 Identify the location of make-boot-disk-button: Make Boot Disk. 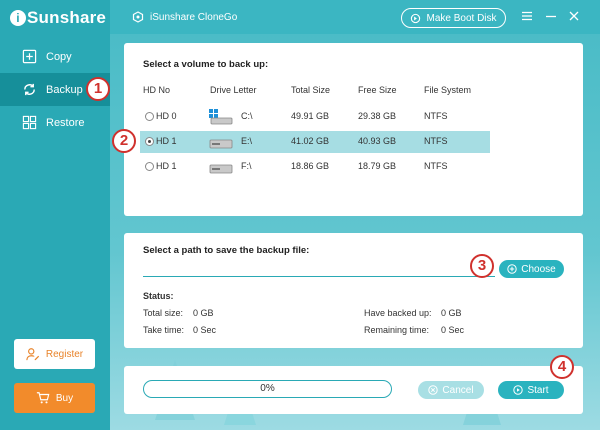
(453, 18).